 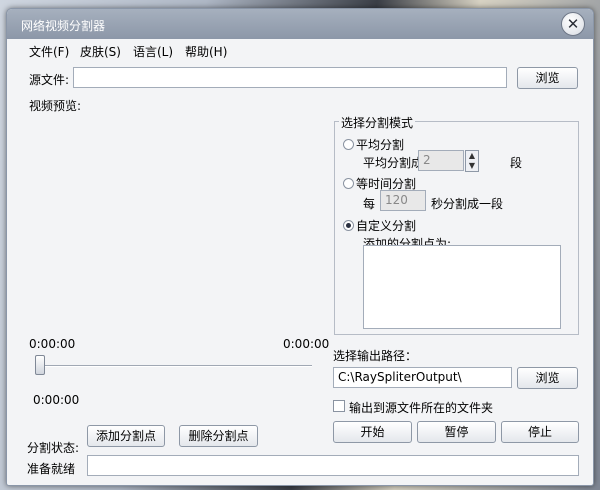 What do you see at coordinates (380, 145) in the screenshot?
I see `average-split-label: 平均分割` at bounding box center [380, 145].